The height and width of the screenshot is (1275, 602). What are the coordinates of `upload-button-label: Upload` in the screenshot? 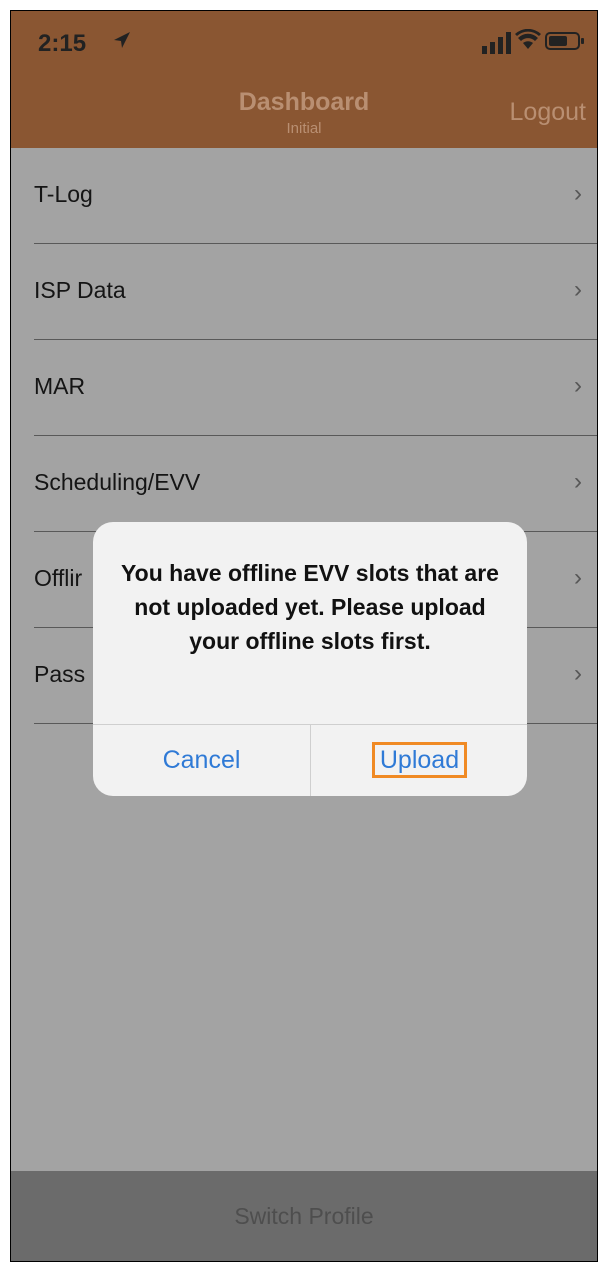 It's located at (419, 760).